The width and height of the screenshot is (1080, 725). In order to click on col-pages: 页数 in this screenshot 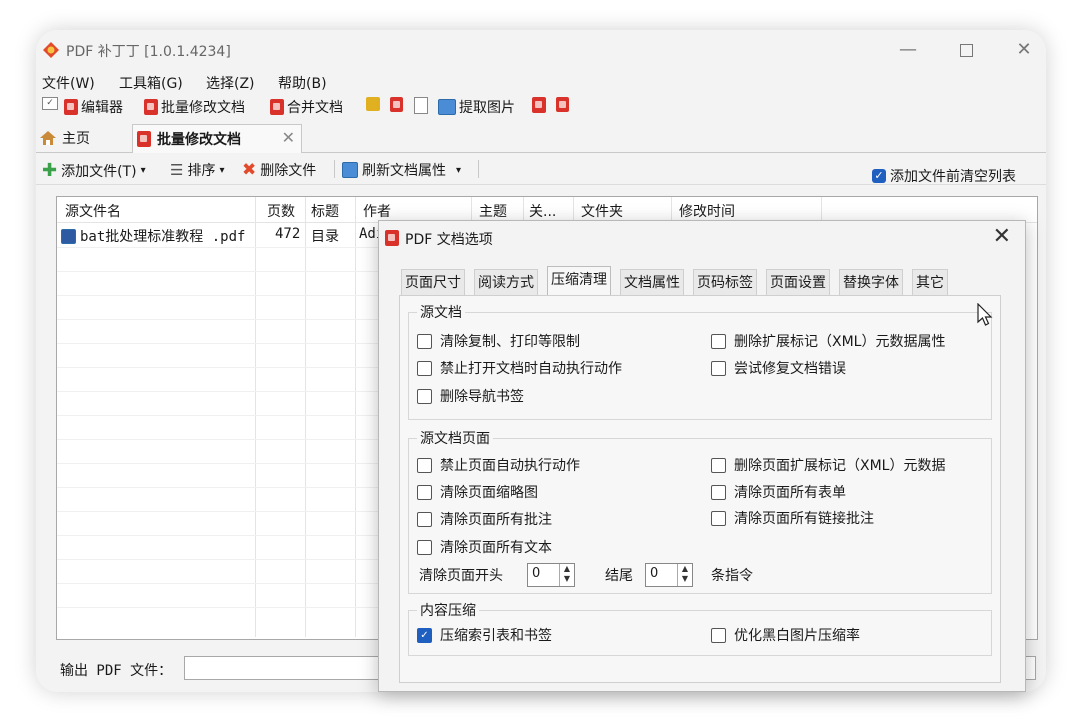, I will do `click(281, 211)`.